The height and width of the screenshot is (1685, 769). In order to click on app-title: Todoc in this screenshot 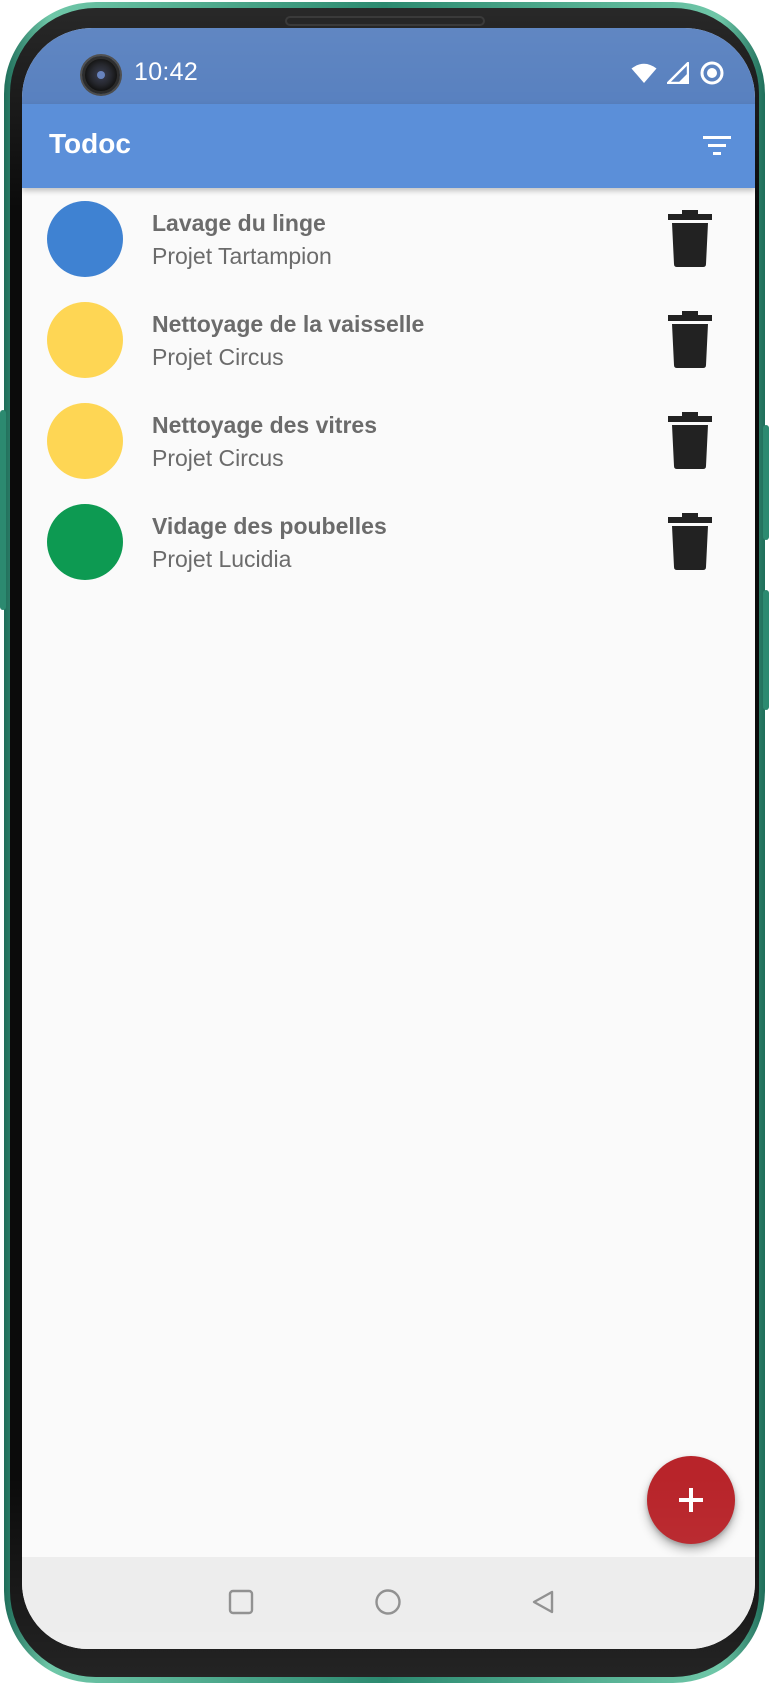, I will do `click(90, 143)`.